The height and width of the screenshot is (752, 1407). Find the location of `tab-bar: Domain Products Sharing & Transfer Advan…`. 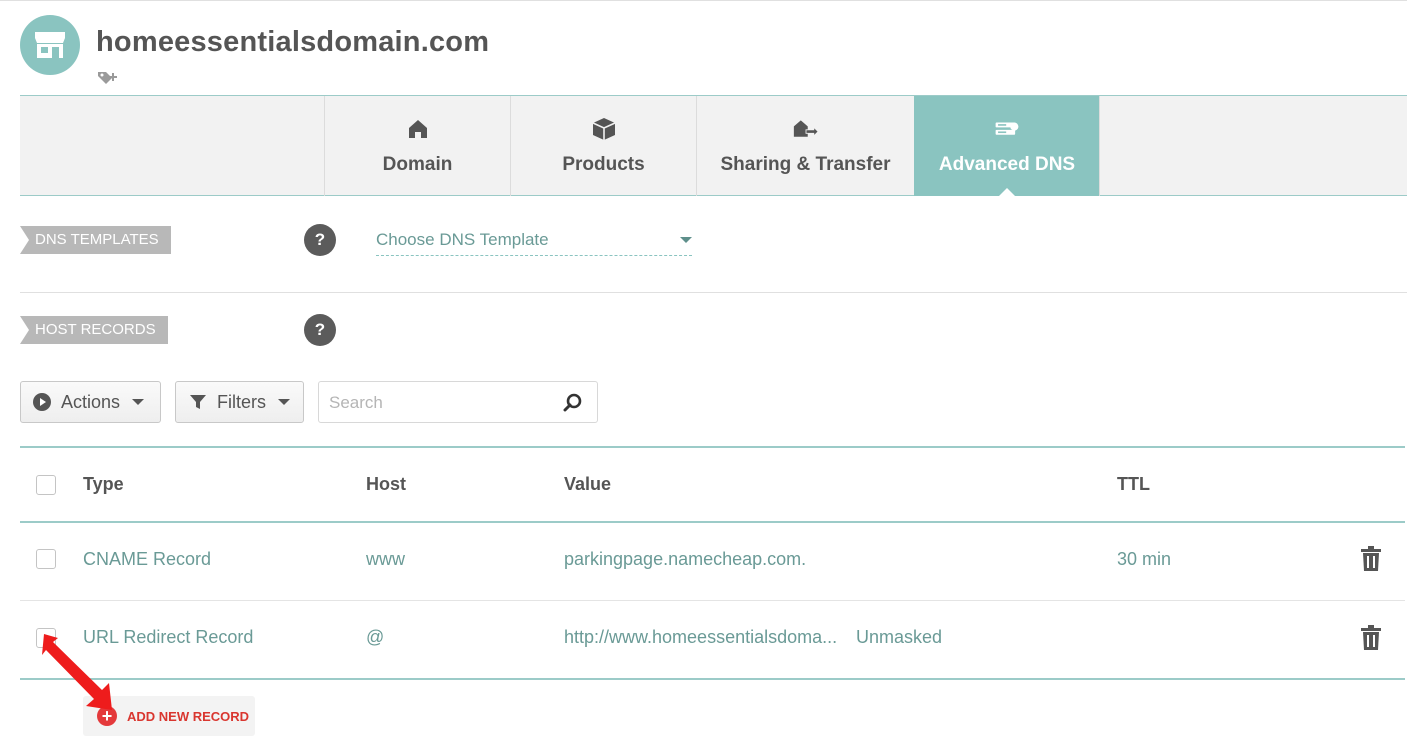

tab-bar: Domain Products Sharing & Transfer Advan… is located at coordinates (713, 146).